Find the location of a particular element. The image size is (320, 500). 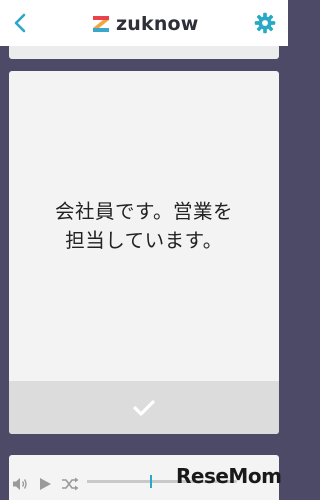

shuffle-icon is located at coordinates (70, 484).